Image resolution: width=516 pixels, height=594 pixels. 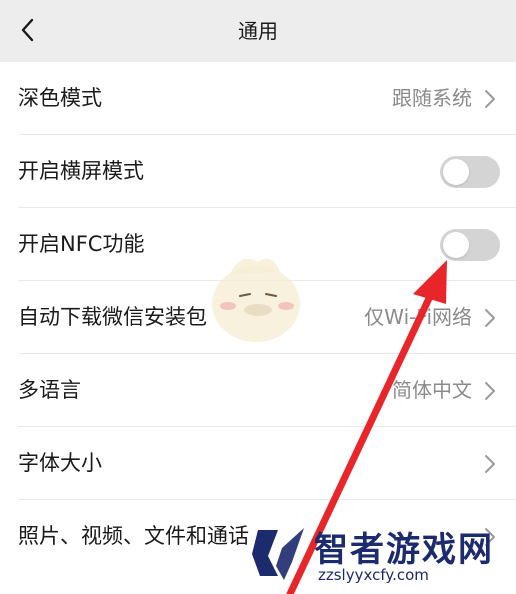 What do you see at coordinates (258, 98) in the screenshot?
I see `setting-dark-mode: 深色模式 跟随系统` at bounding box center [258, 98].